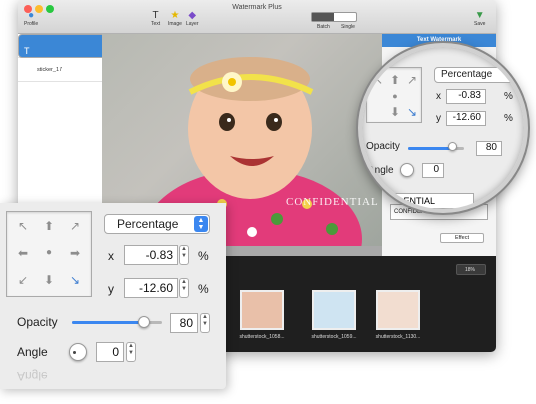 This screenshot has height=404, width=536. Describe the element at coordinates (438, 118) in the screenshot. I see `lens-y-label: y` at that location.